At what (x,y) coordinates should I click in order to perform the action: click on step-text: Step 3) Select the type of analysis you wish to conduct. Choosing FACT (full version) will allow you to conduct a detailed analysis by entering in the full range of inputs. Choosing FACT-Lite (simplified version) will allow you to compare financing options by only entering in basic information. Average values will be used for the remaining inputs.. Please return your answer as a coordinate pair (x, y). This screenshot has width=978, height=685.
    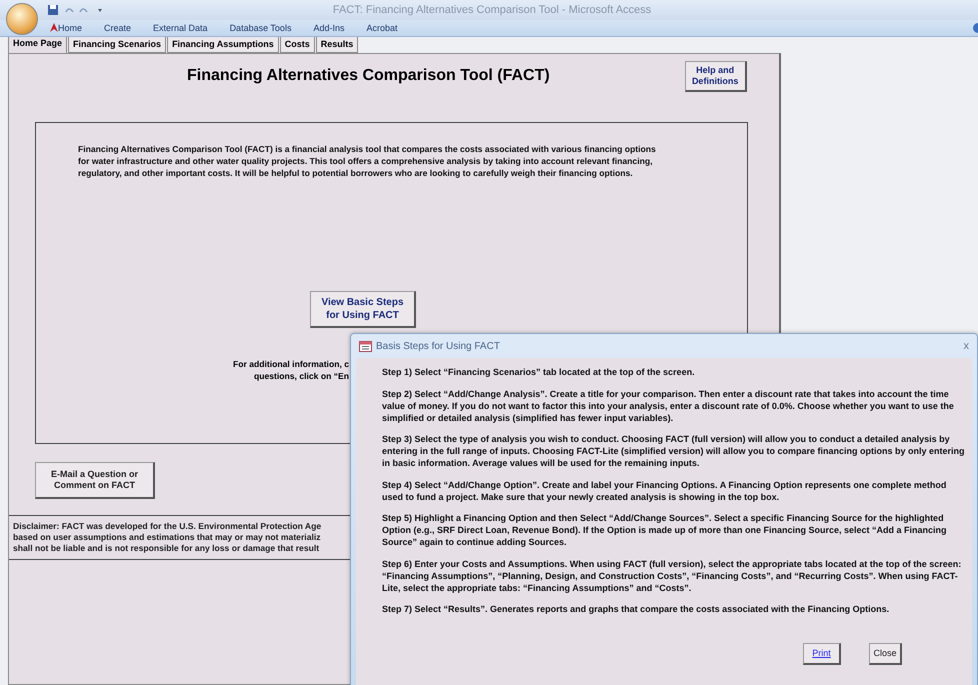
    Looking at the image, I should click on (674, 451).